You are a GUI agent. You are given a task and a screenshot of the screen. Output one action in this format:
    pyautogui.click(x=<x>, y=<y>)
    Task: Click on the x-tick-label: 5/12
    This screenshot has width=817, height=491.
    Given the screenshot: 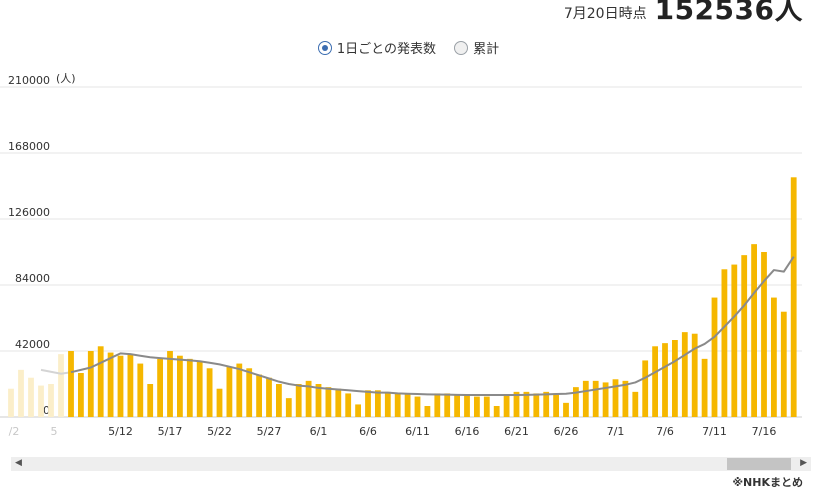 What is the action you would take?
    pyautogui.click(x=120, y=431)
    